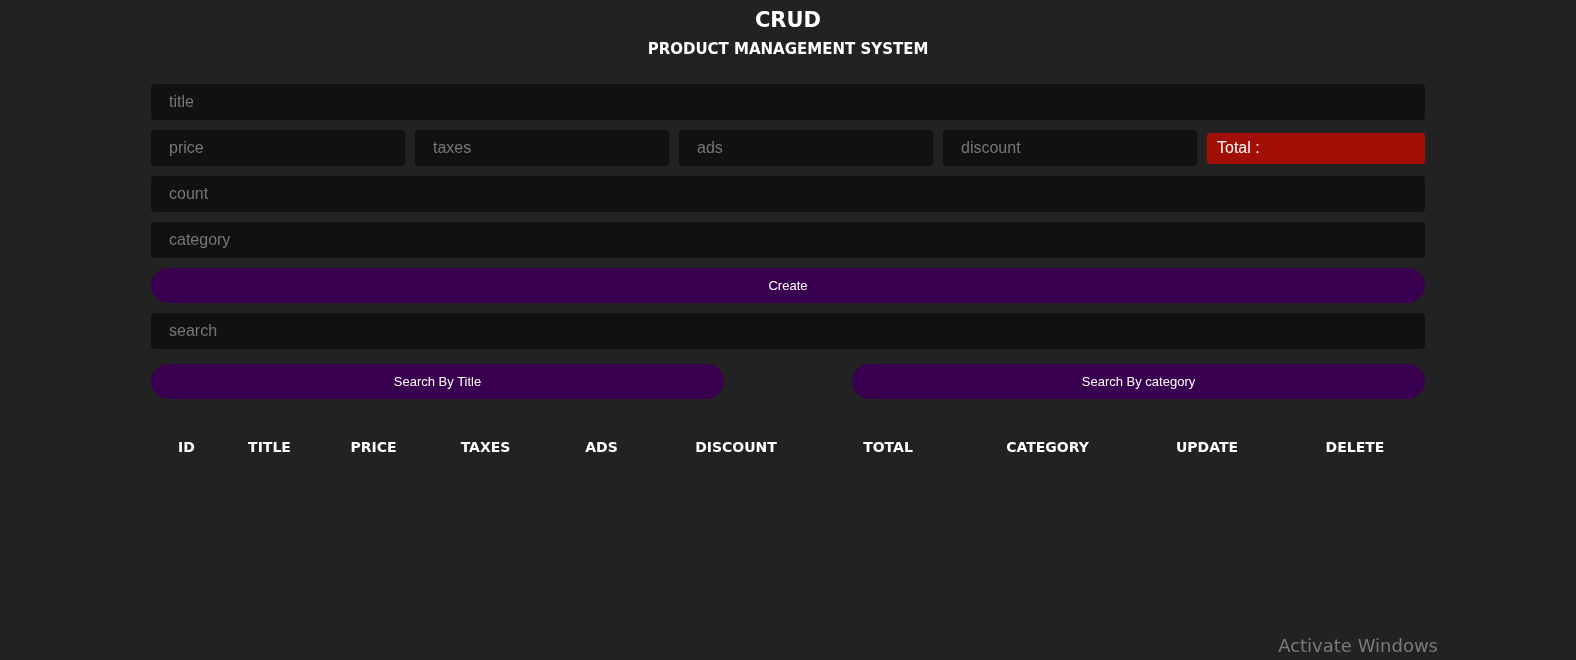  Describe the element at coordinates (186, 447) in the screenshot. I see `column-header: ID` at that location.